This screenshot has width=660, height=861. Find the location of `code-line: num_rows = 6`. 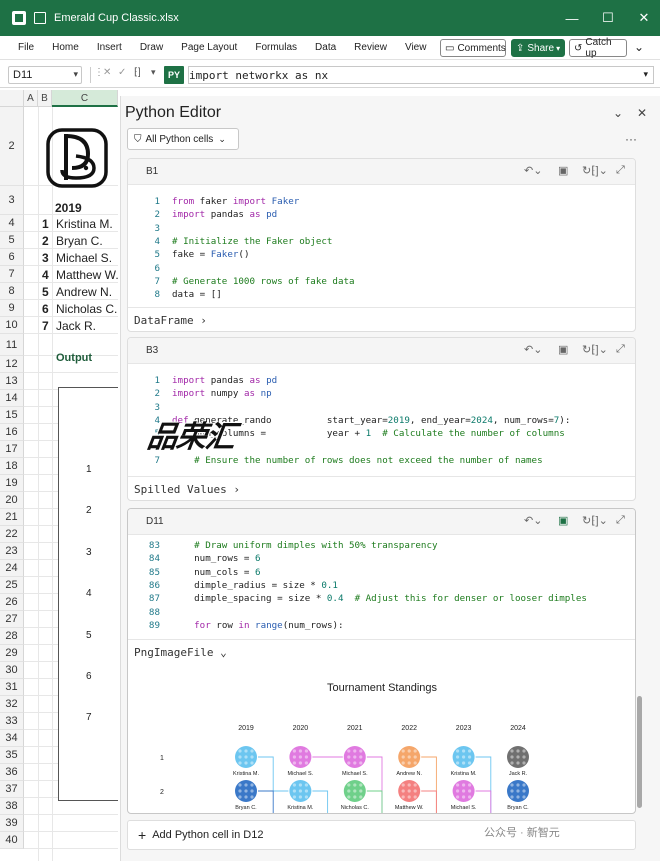

code-line: num_rows = 6 is located at coordinates (216, 558).